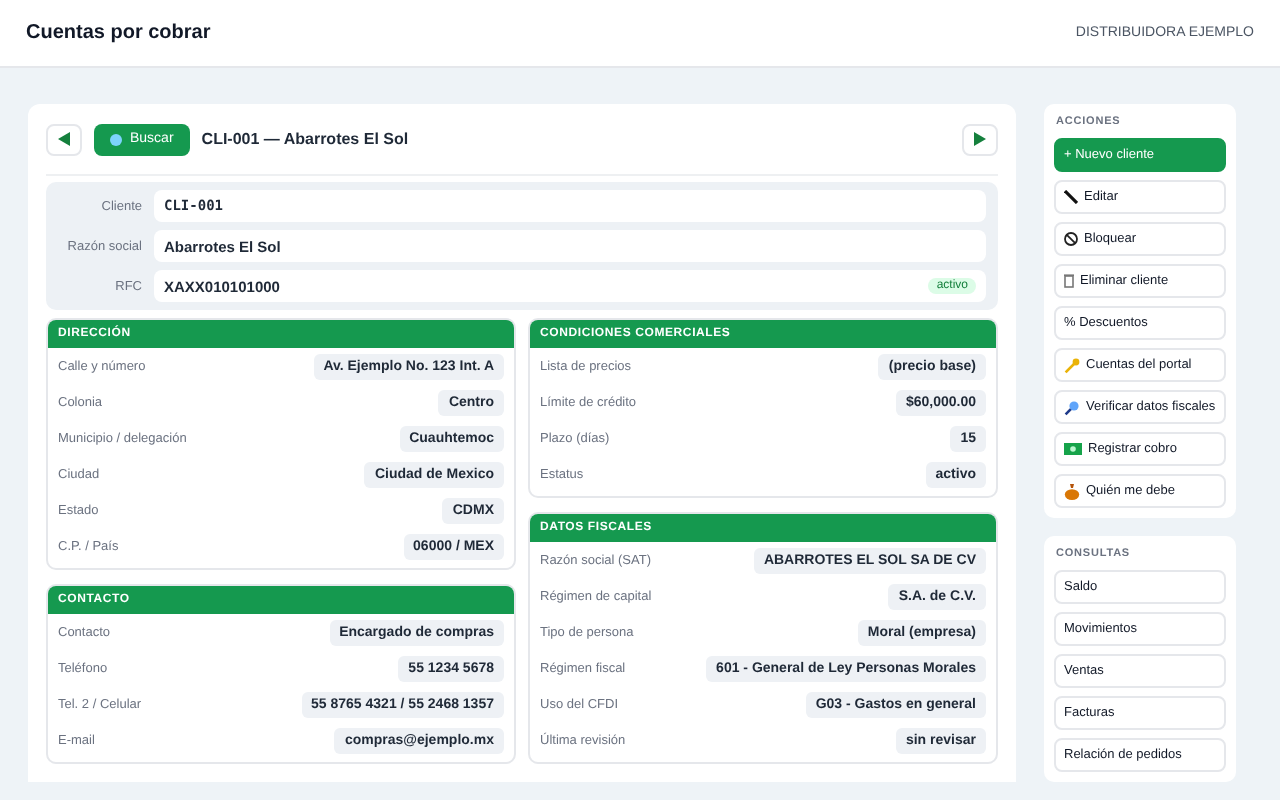  Describe the element at coordinates (305, 139) in the screenshot. I see `record-title: CLI-001 — Abarrotes El Sol` at that location.